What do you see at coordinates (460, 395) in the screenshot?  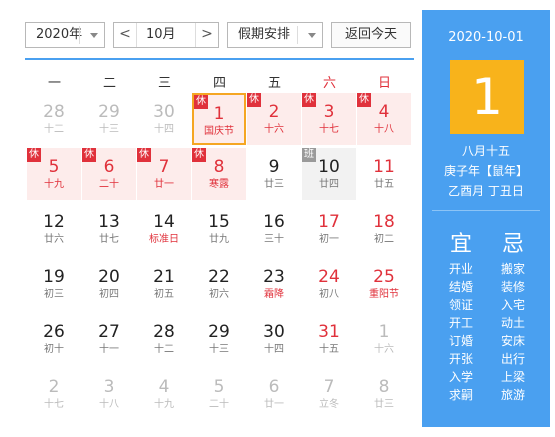 I see `yi-item: 求嗣` at bounding box center [460, 395].